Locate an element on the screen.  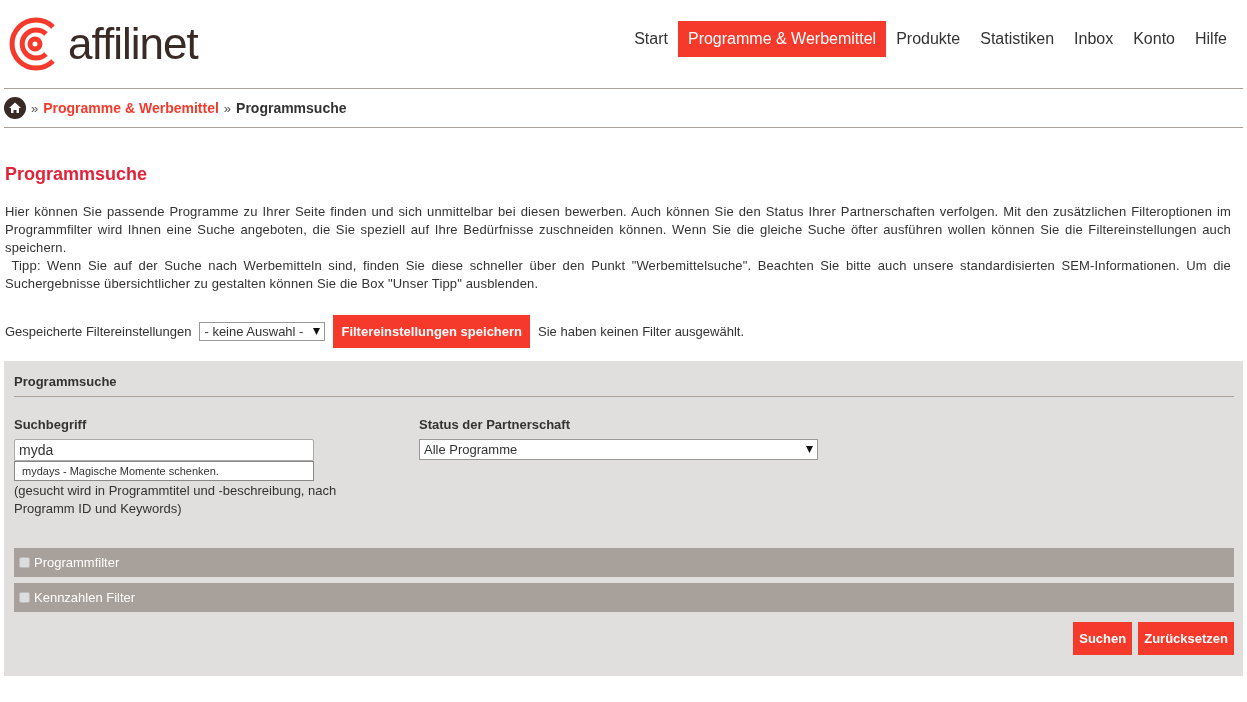
action-button: Suchen is located at coordinates (1103, 638).